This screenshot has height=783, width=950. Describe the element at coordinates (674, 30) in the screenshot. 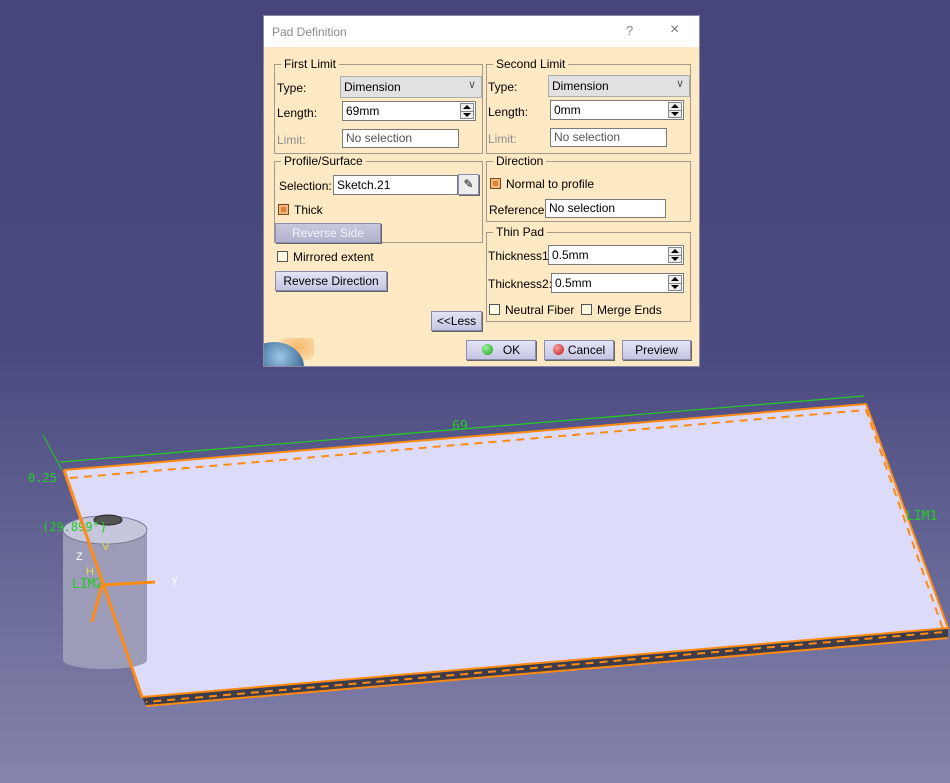

I see `close-button: ×` at that location.